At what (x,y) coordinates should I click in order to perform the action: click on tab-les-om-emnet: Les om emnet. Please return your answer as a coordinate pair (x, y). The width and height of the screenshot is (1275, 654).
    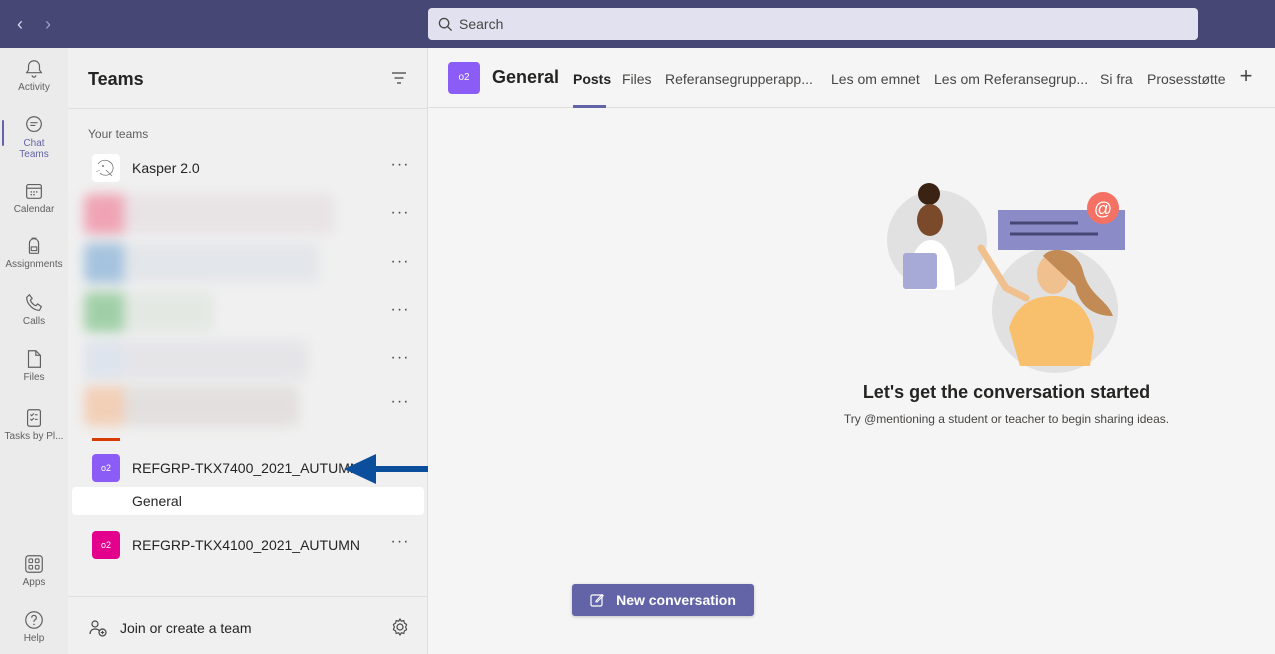
    Looking at the image, I should click on (875, 79).